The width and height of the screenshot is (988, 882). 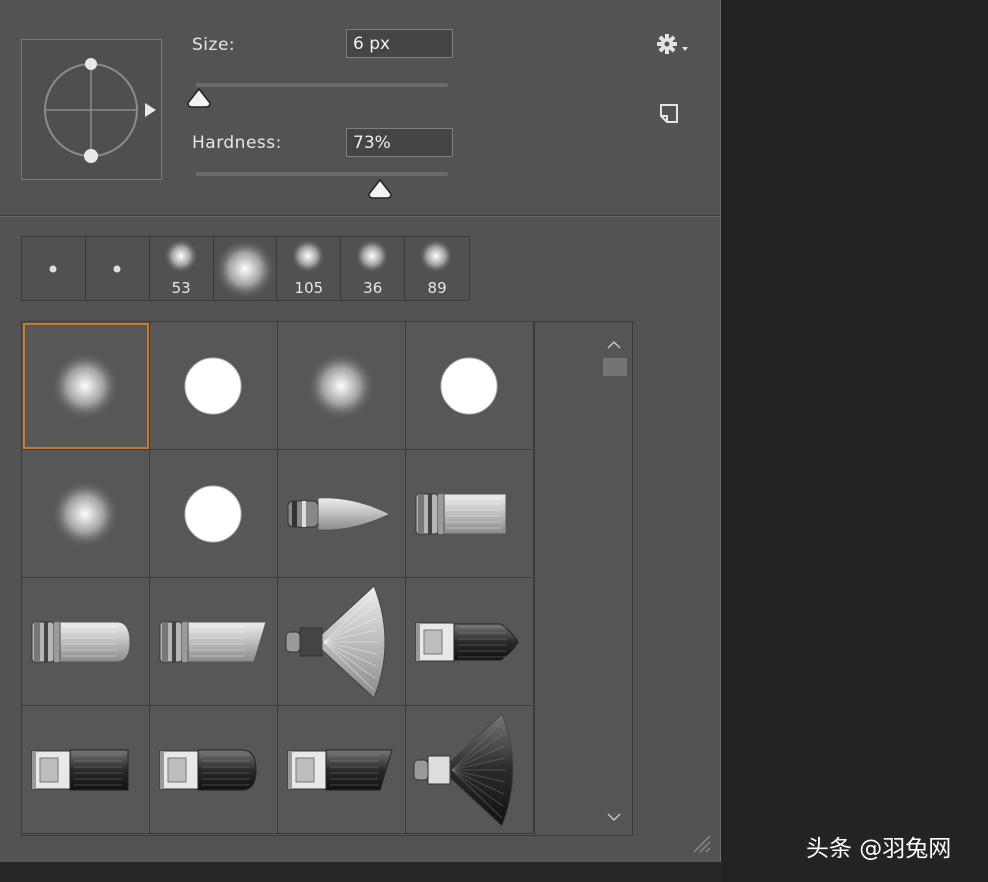 I want to click on presets-scrollbar, so click(x=584, y=578).